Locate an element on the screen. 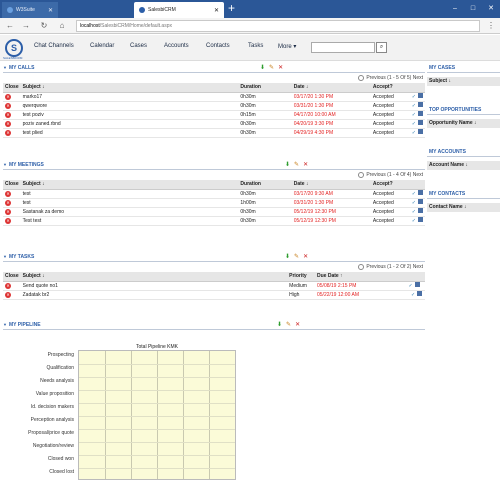 The width and height of the screenshot is (500, 480). nav-calendar: Calendar is located at coordinates (102, 46).